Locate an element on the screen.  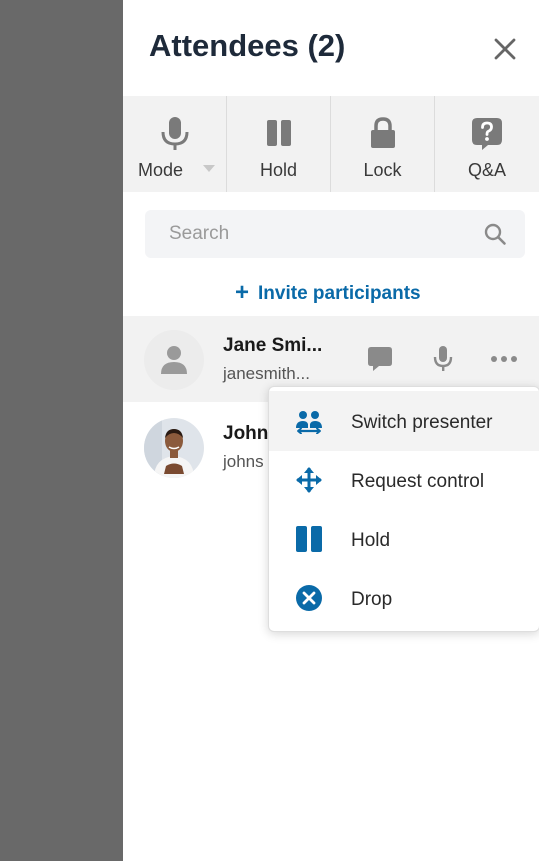
close-icon is located at coordinates (505, 49).